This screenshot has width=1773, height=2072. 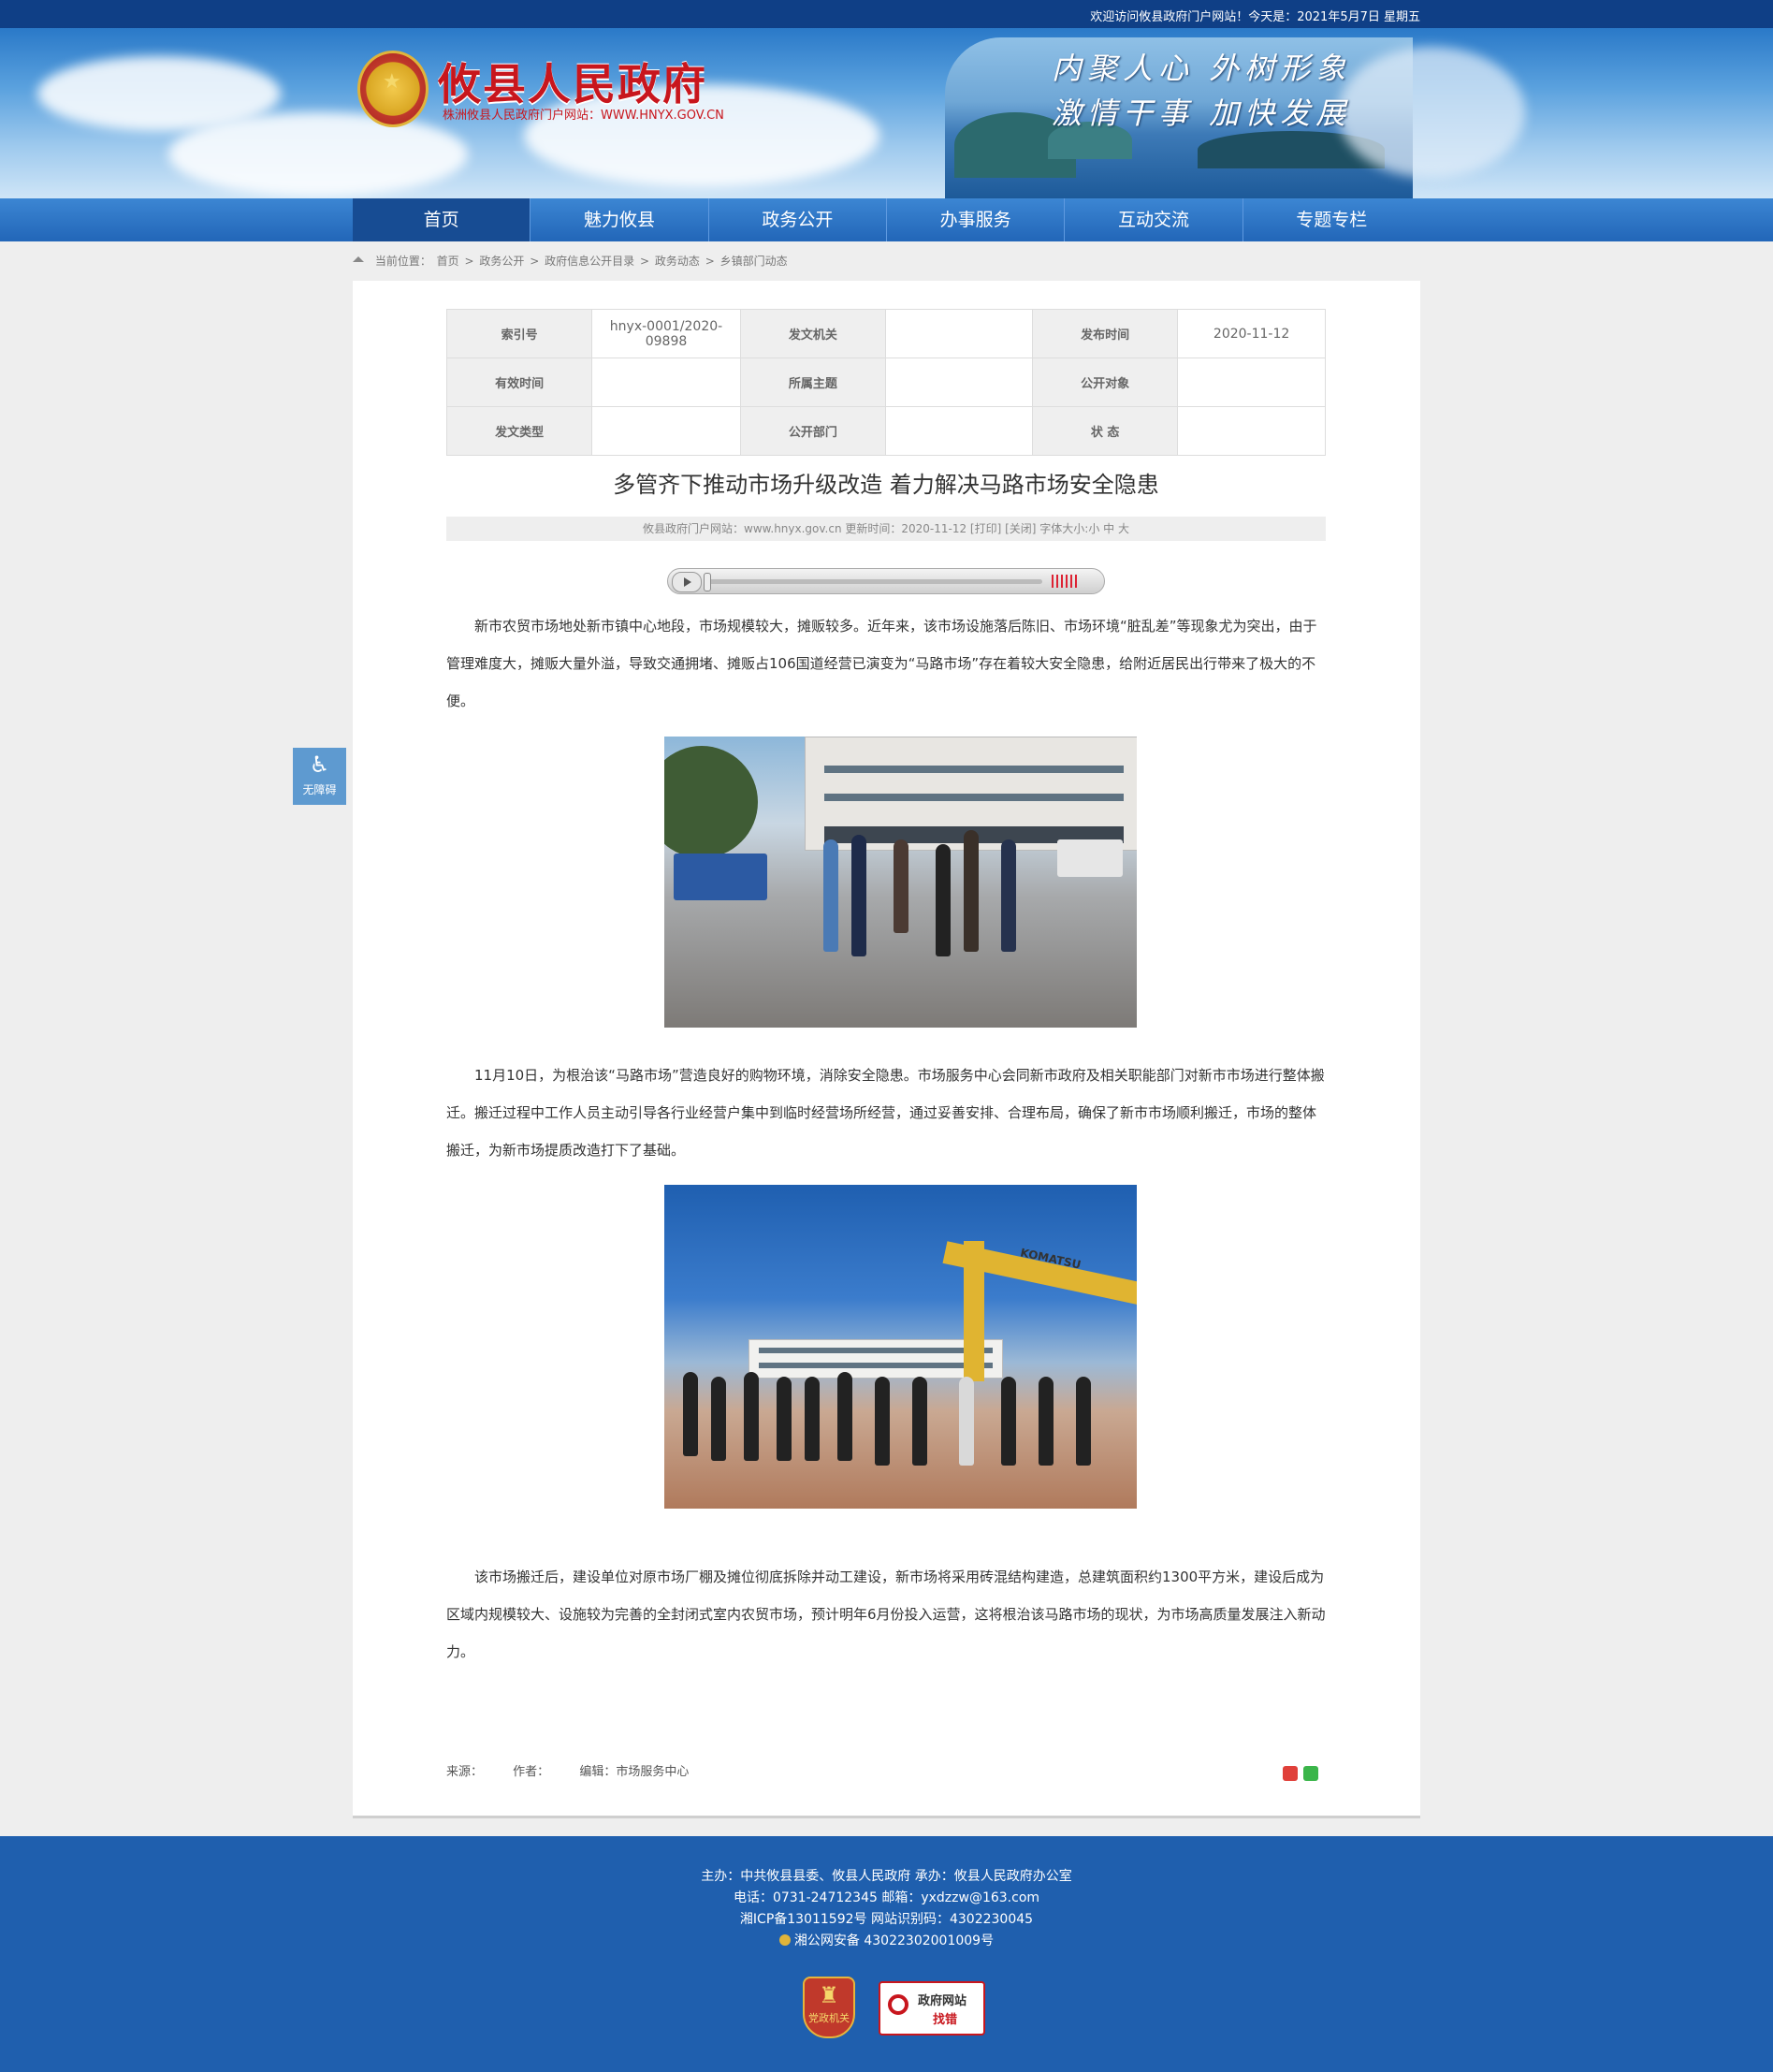 I want to click on slogan-line-2: 激情干事 加快发展, so click(x=1202, y=113).